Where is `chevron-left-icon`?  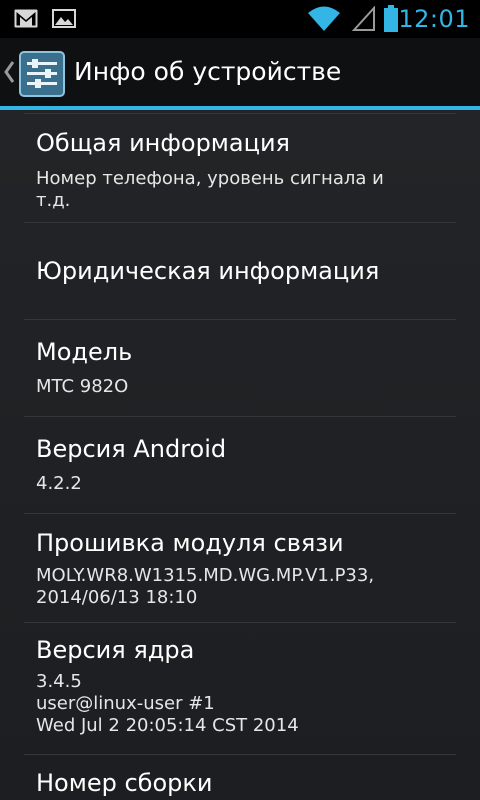
chevron-left-icon is located at coordinates (9, 72).